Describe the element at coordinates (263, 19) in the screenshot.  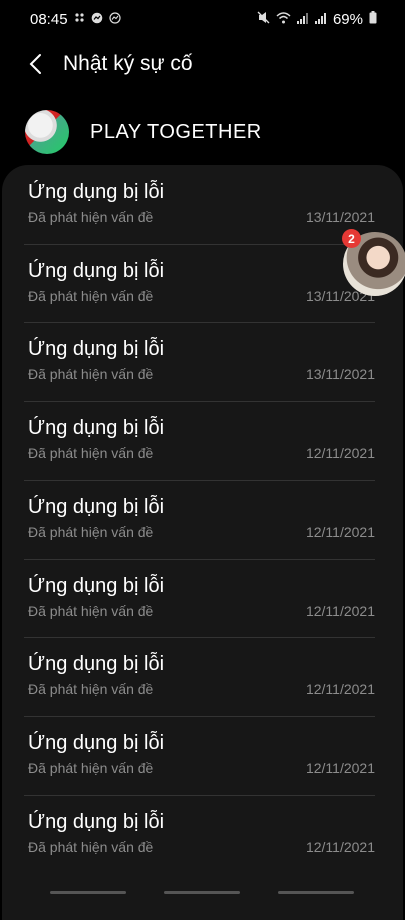
I see `mute-icon` at that location.